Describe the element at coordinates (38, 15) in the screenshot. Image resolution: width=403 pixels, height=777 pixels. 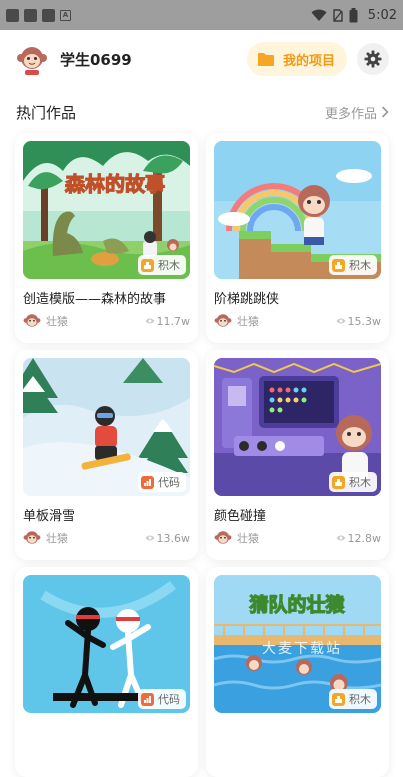
I see `notification-icons: A` at that location.